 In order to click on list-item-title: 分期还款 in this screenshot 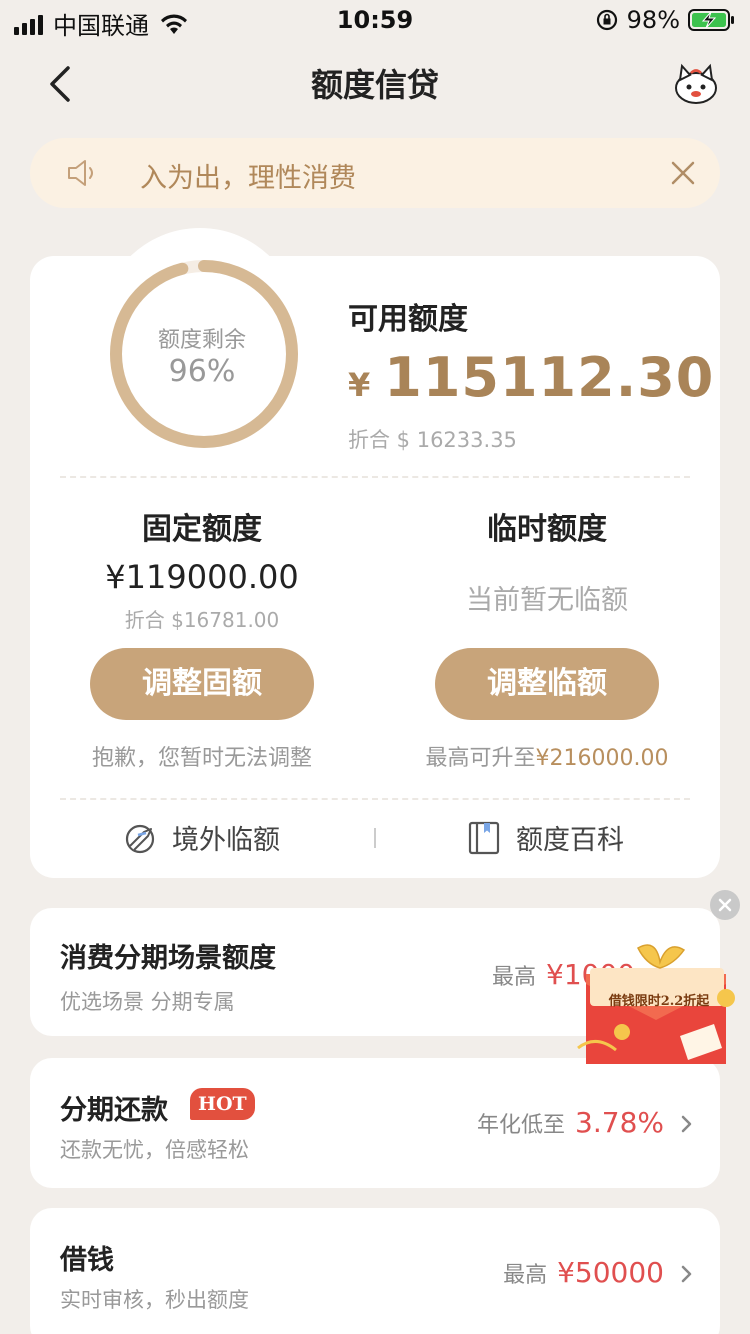, I will do `click(114, 1110)`.